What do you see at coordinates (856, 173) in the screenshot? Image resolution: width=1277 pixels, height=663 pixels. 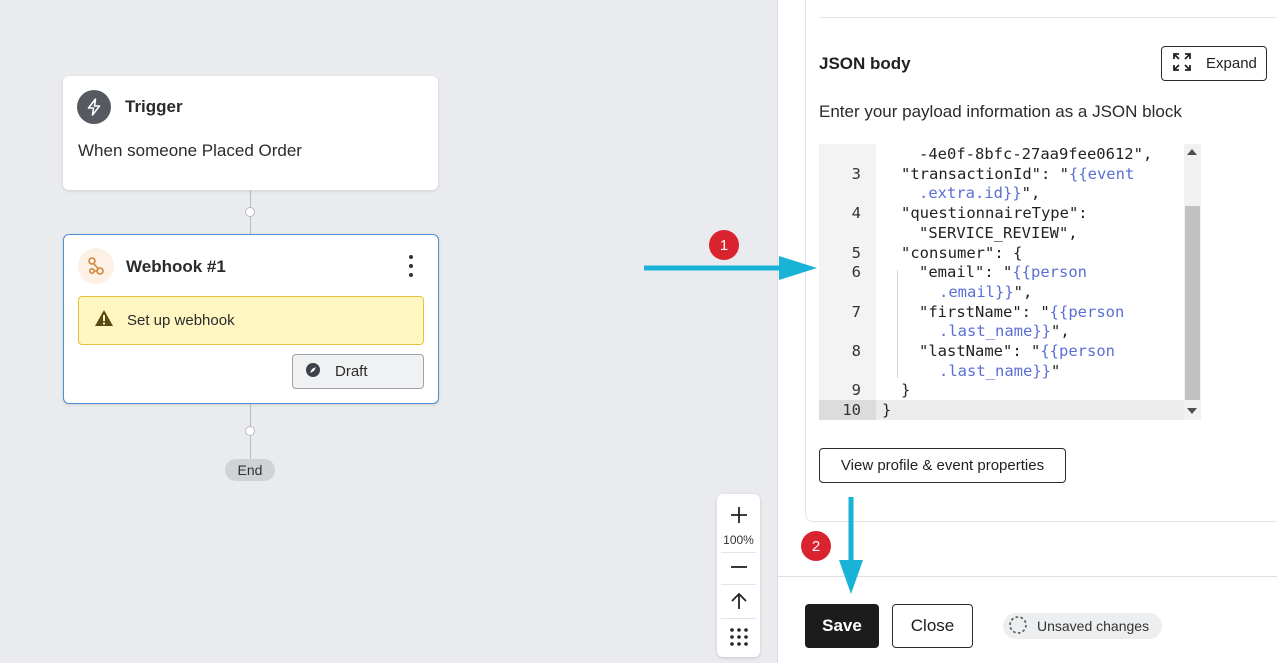 I see `line-number: 3` at bounding box center [856, 173].